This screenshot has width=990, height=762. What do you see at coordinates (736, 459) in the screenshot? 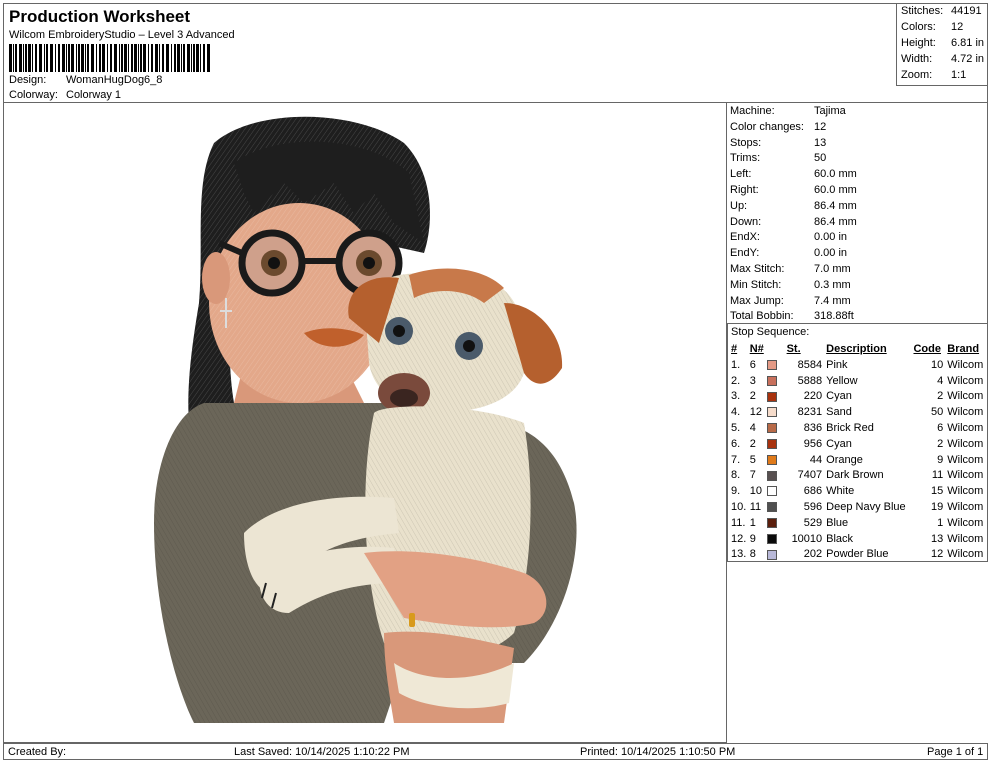
I see `cell-num: 7.` at bounding box center [736, 459].